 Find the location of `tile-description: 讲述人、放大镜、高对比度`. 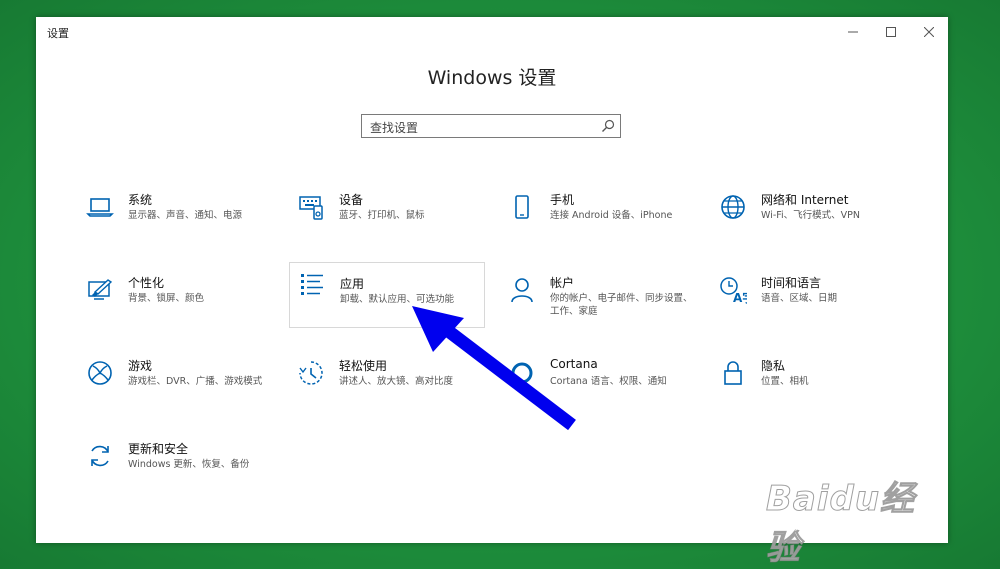

tile-description: 讲述人、放大镜、高对比度 is located at coordinates (396, 381).